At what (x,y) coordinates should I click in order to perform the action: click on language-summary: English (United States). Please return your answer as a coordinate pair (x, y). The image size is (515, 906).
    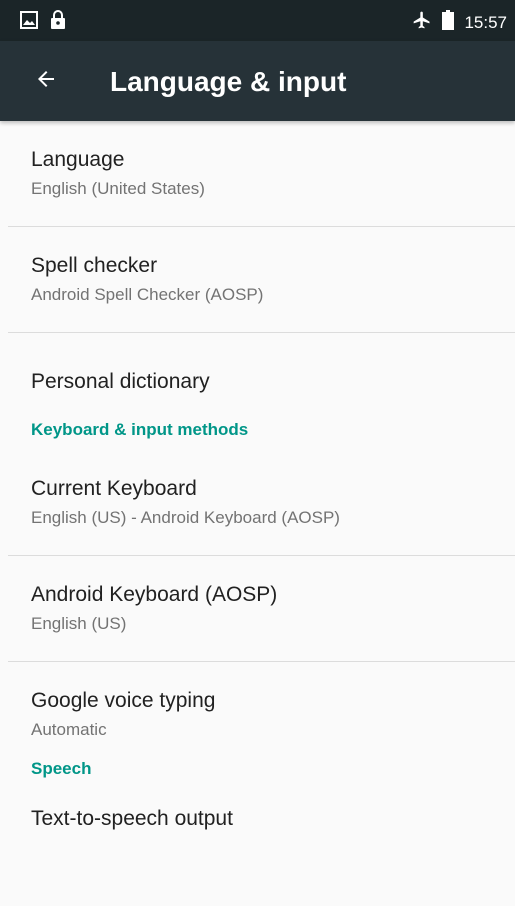
    Looking at the image, I should click on (118, 188).